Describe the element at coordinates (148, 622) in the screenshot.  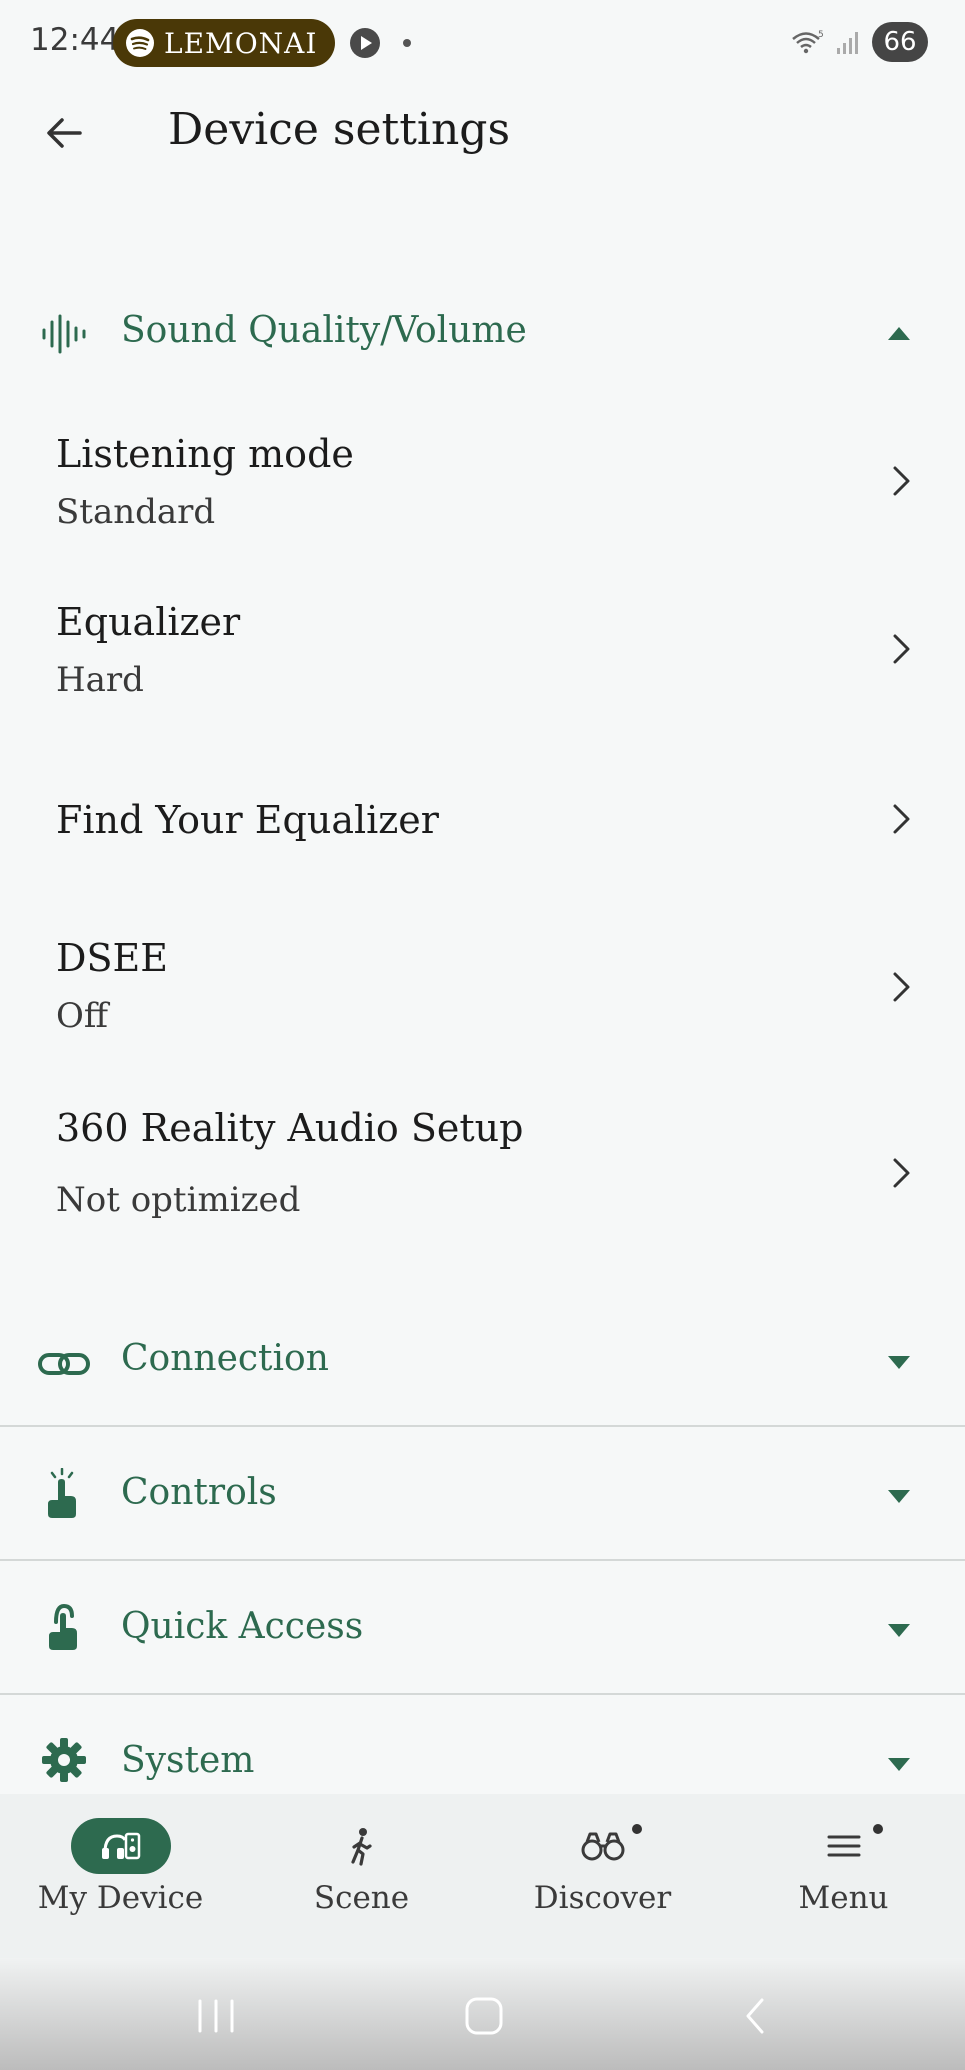
I see `row-title: Equalizer` at that location.